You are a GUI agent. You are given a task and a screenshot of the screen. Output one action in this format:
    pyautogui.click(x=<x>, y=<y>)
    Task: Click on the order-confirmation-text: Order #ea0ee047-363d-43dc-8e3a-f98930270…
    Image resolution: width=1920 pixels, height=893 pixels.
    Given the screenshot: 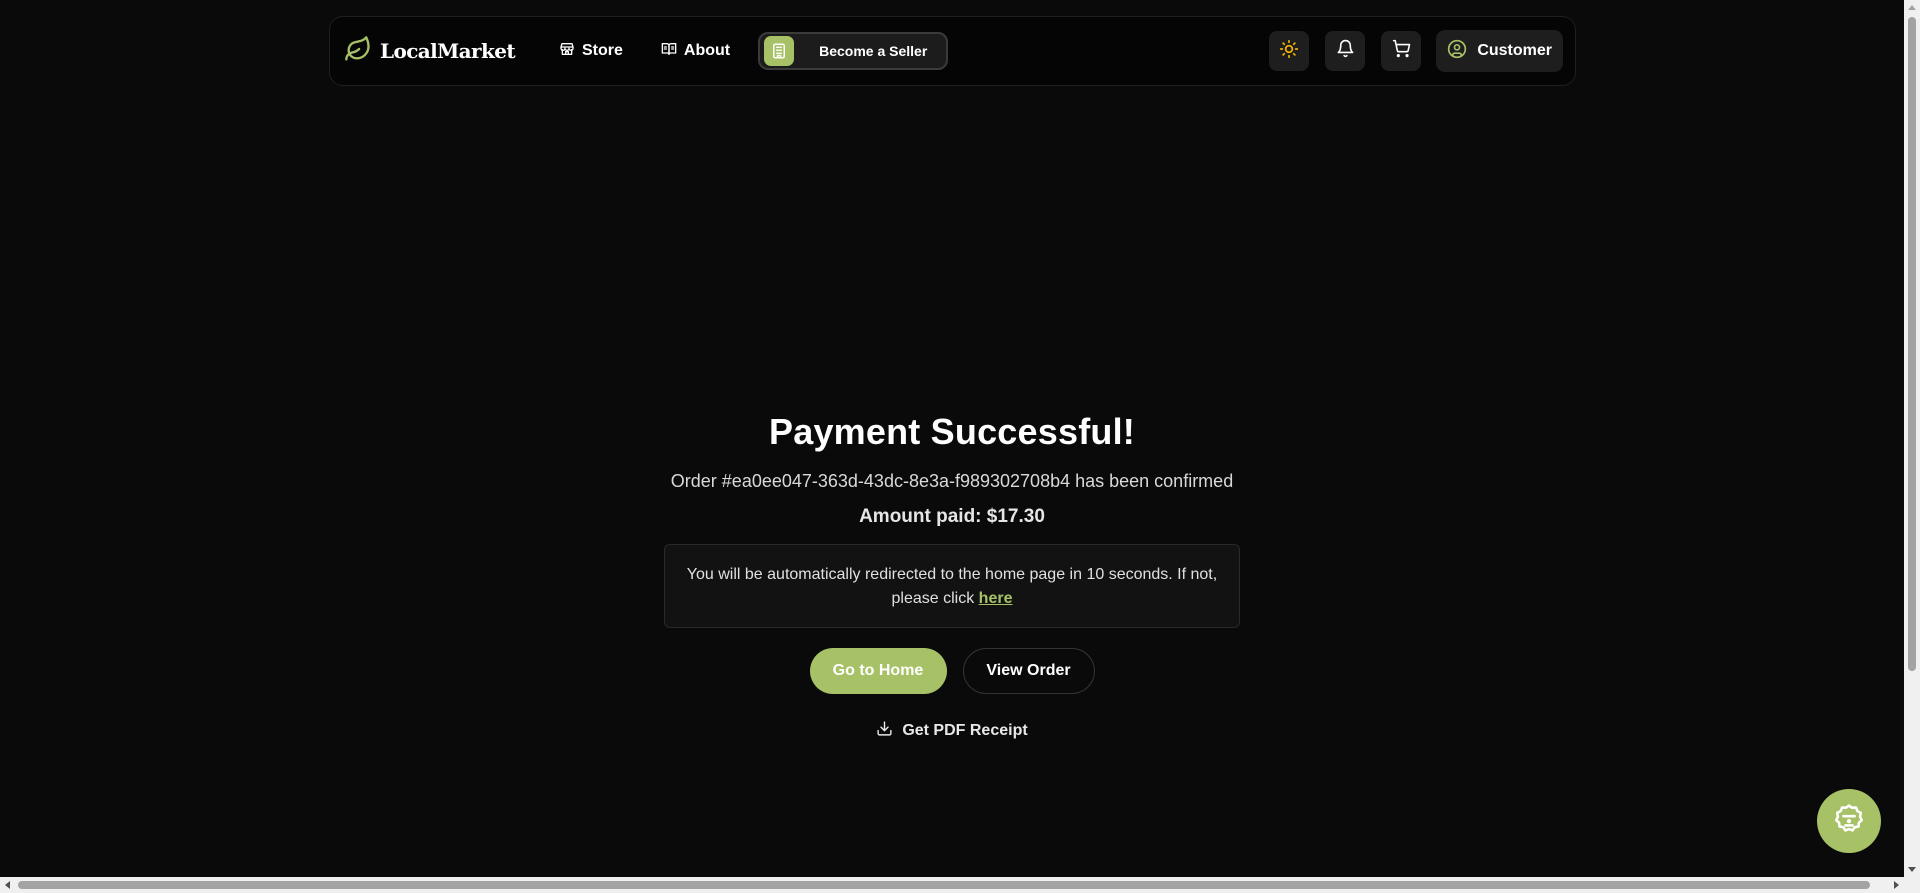 What is the action you would take?
    pyautogui.click(x=952, y=481)
    